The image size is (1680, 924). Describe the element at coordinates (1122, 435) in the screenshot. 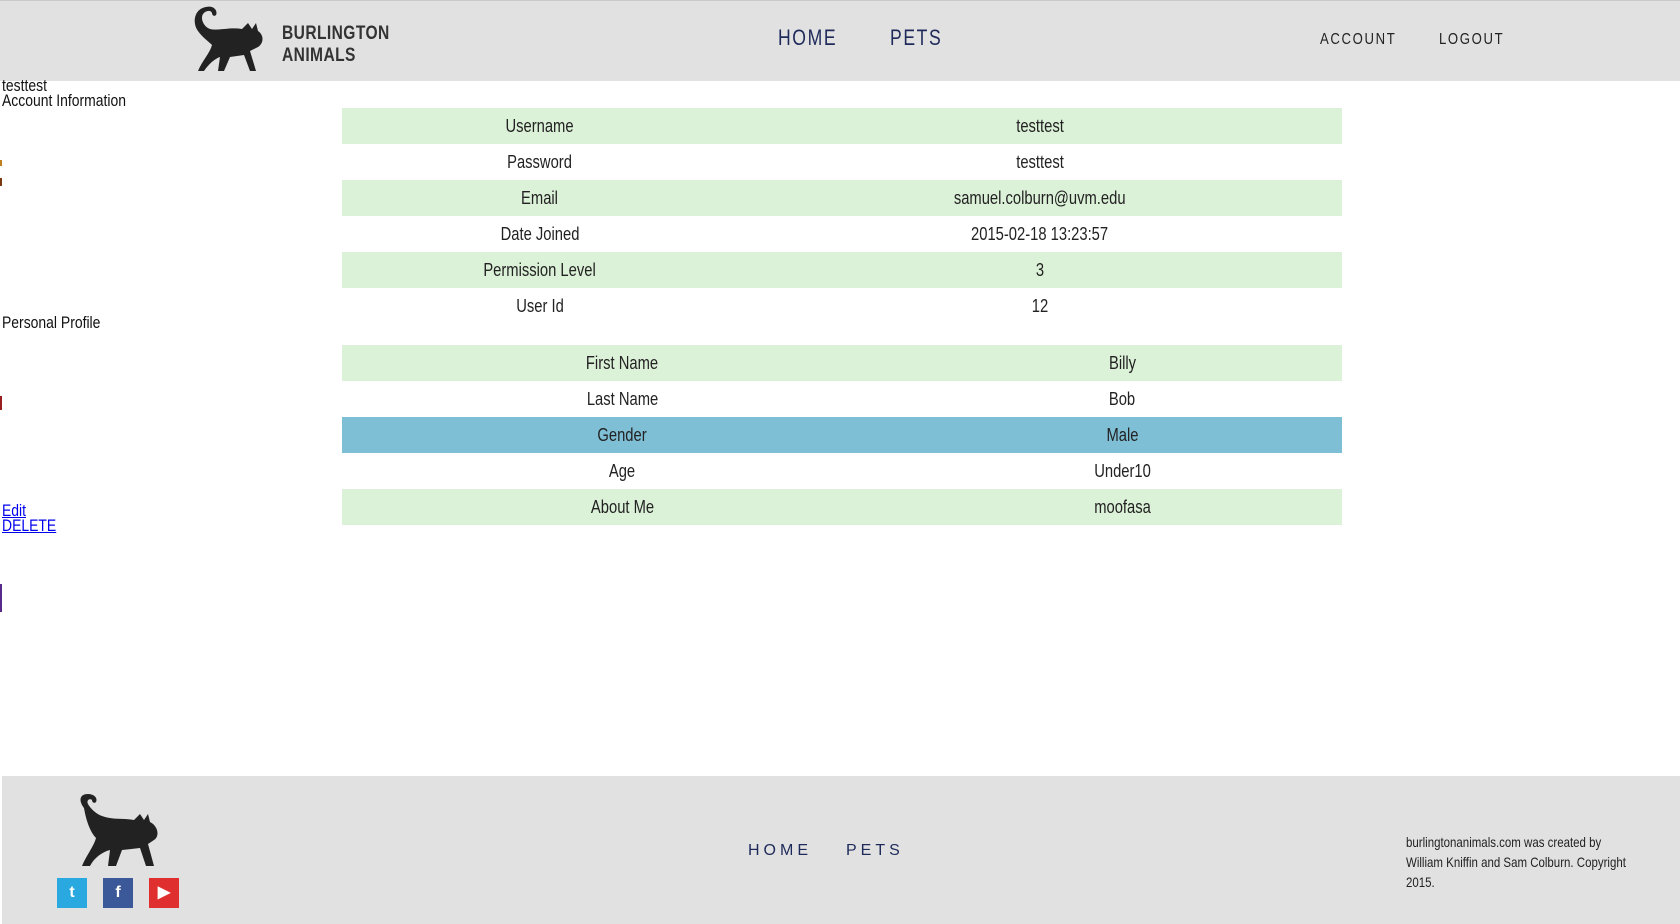

I see `row-value: Male` at that location.